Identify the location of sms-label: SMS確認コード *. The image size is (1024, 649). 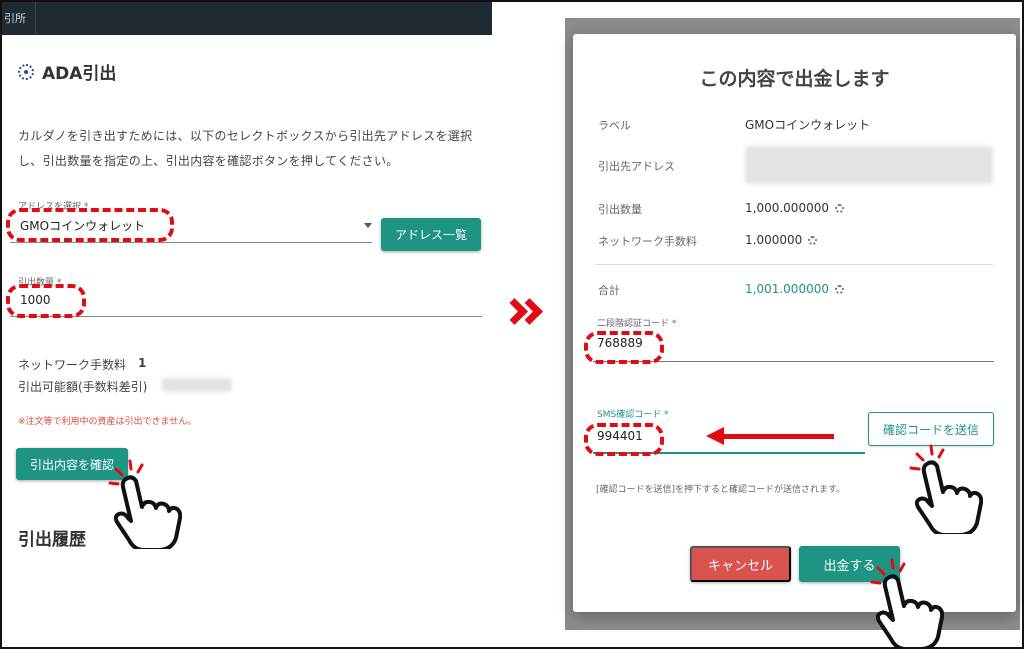
(633, 415).